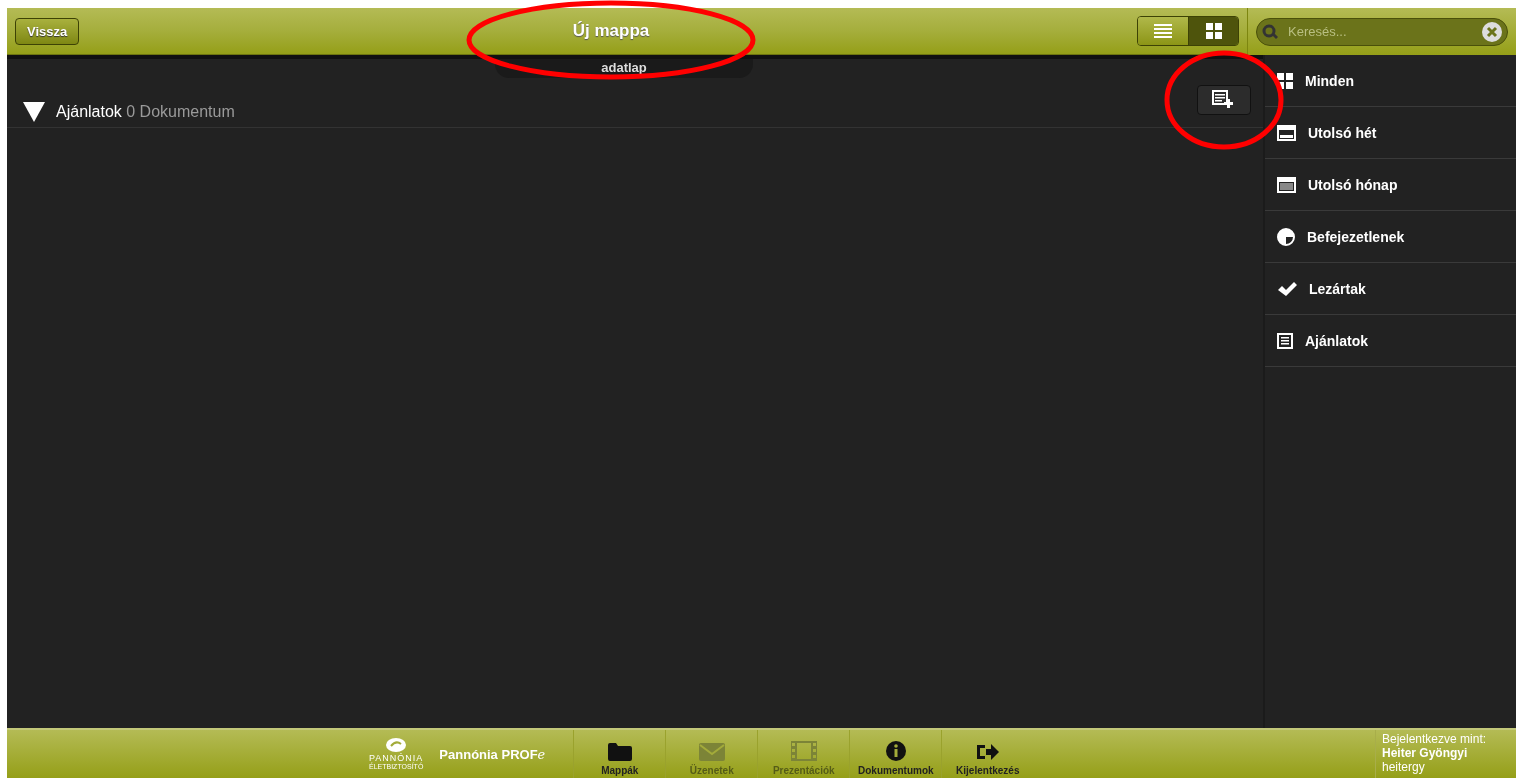  I want to click on footer-nav-tab: Dokumentumok, so click(895, 754).